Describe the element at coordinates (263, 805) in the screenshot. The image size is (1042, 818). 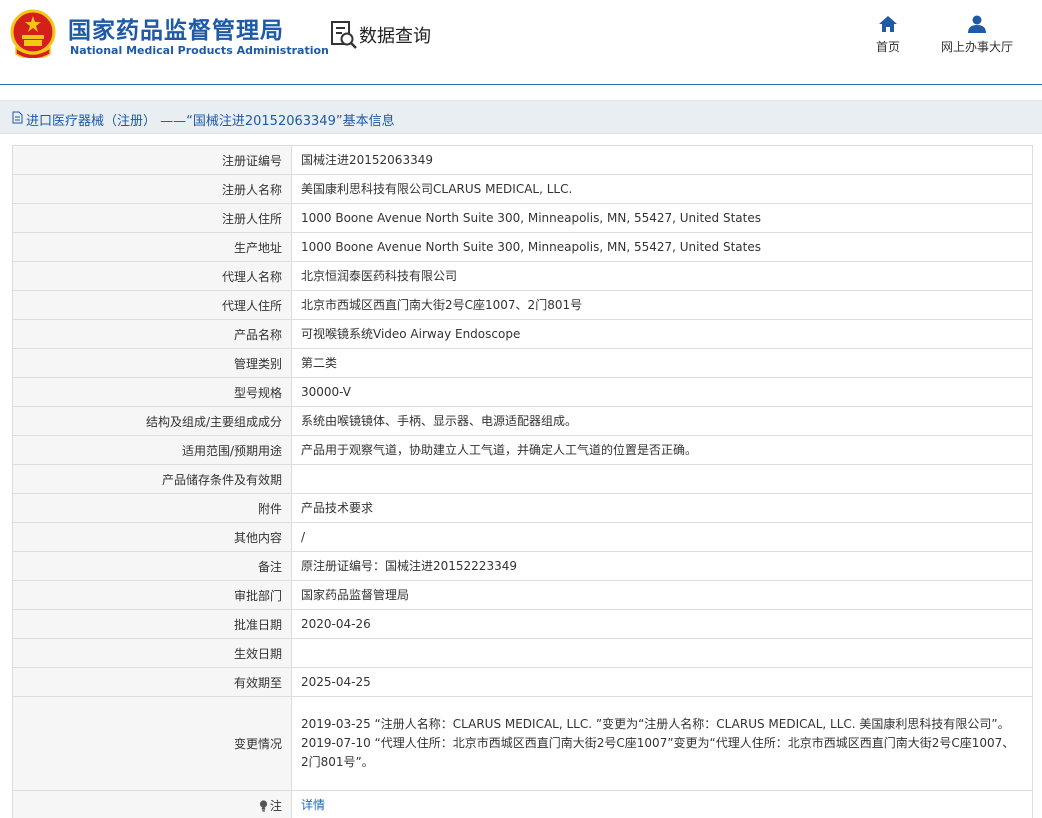
I see `lightbulb-icon` at that location.